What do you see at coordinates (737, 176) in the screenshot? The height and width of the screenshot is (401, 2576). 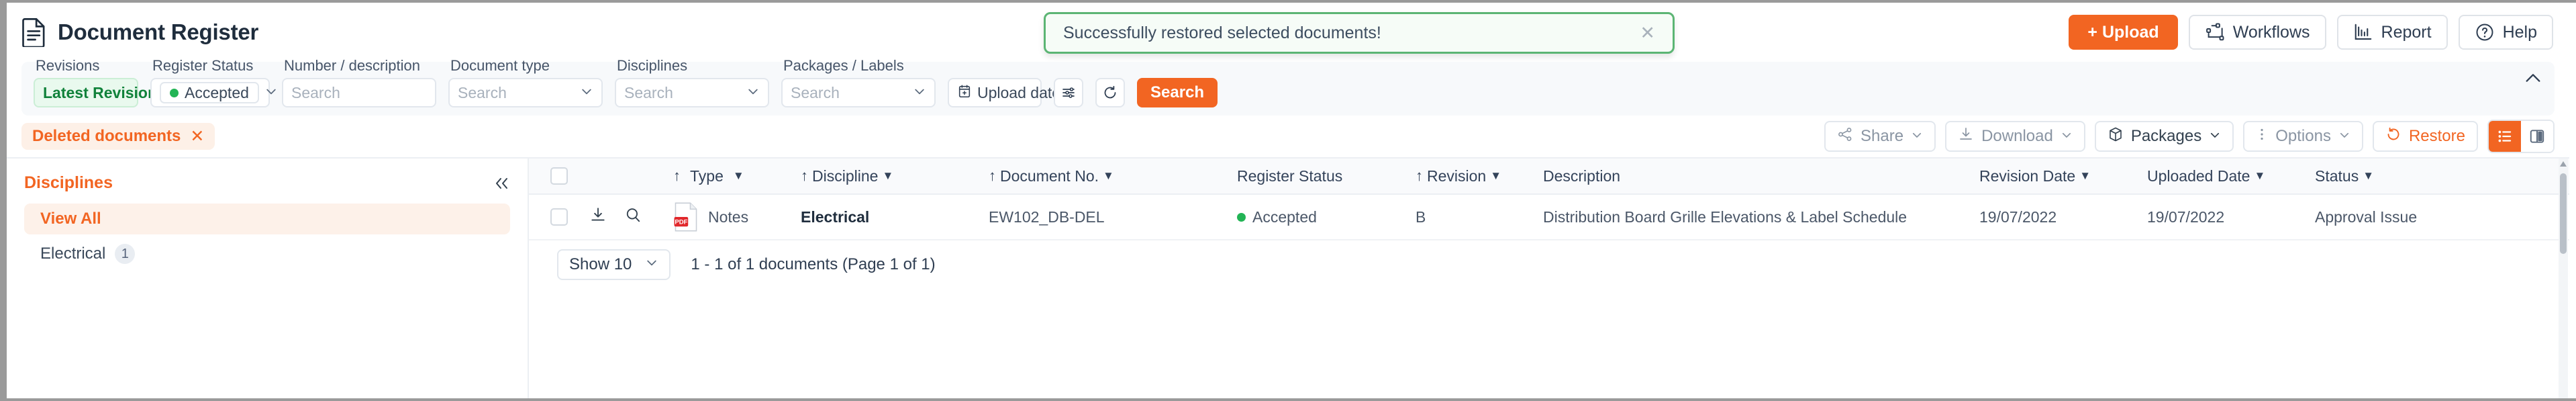 I see `column-header-type: ↑ Type ▼` at bounding box center [737, 176].